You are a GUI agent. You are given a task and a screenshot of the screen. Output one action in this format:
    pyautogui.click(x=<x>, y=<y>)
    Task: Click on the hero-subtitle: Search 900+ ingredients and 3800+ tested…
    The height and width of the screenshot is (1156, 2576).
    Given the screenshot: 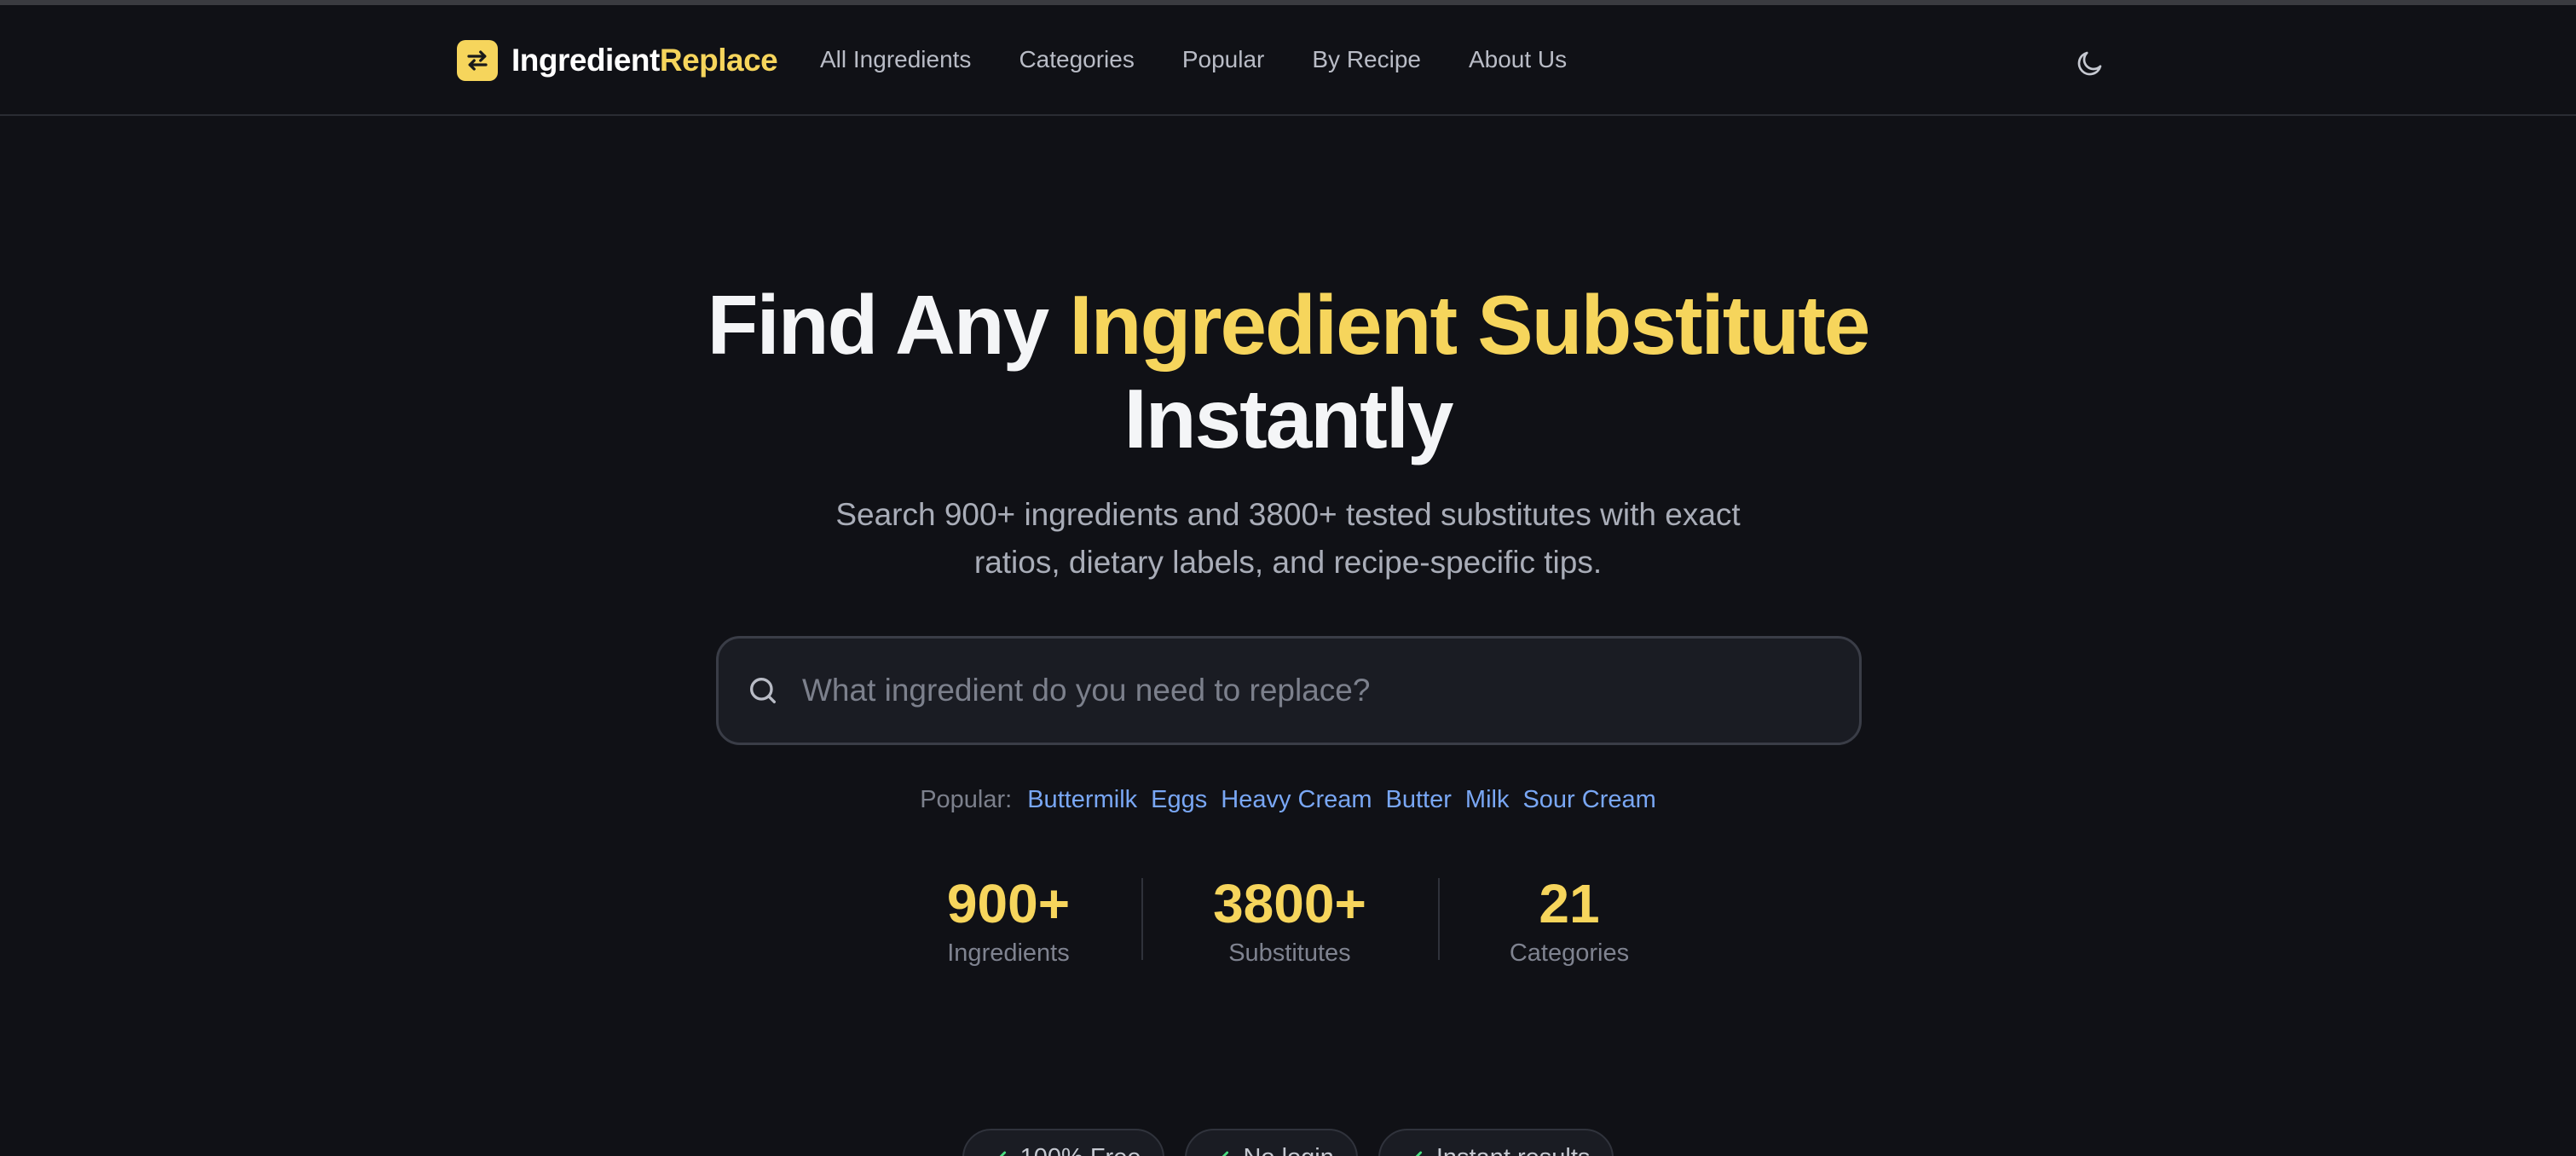 What is the action you would take?
    pyautogui.click(x=1288, y=539)
    